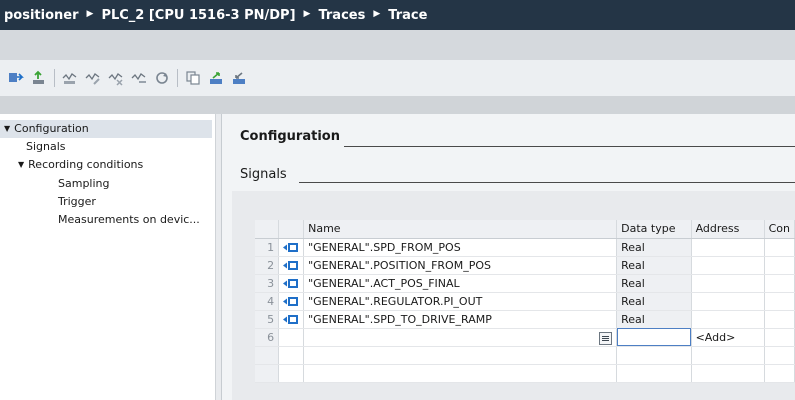  I want to click on tree-item-trigger: Trigger, so click(77, 202).